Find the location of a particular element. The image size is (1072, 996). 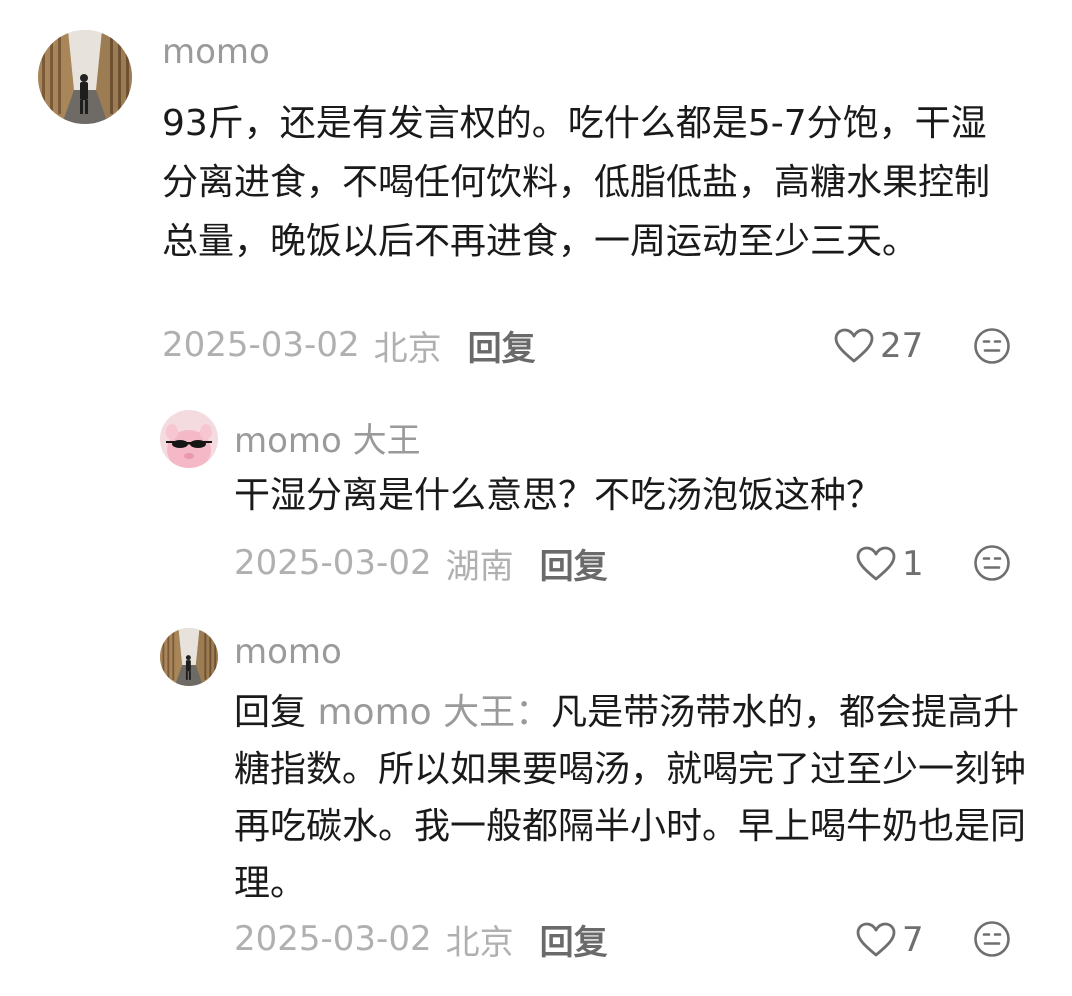

like-button: 7 is located at coordinates (890, 940).